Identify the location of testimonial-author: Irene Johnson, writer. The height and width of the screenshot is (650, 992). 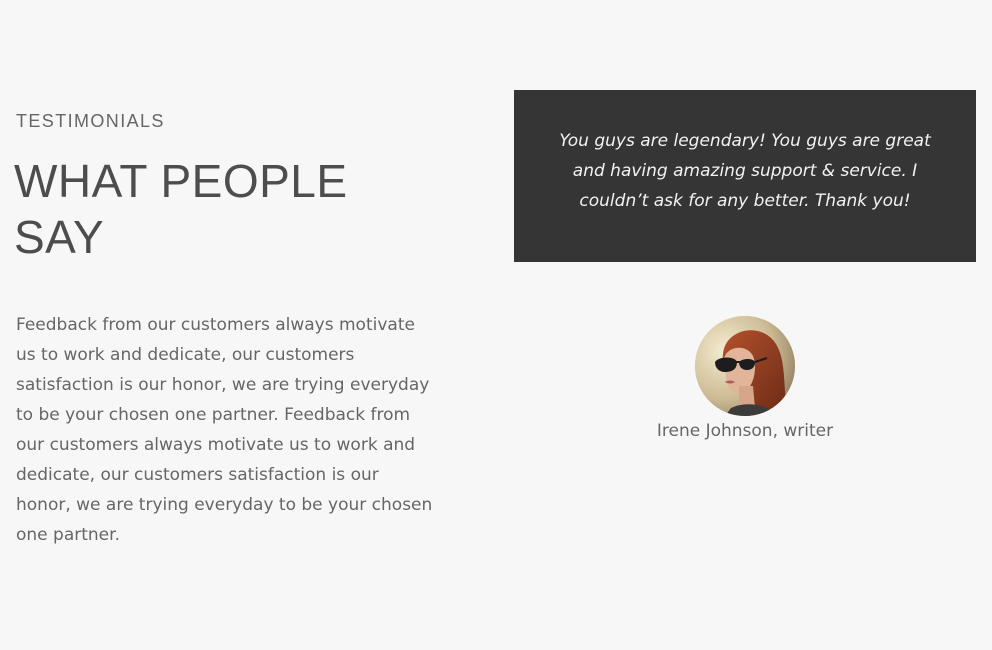
(745, 431).